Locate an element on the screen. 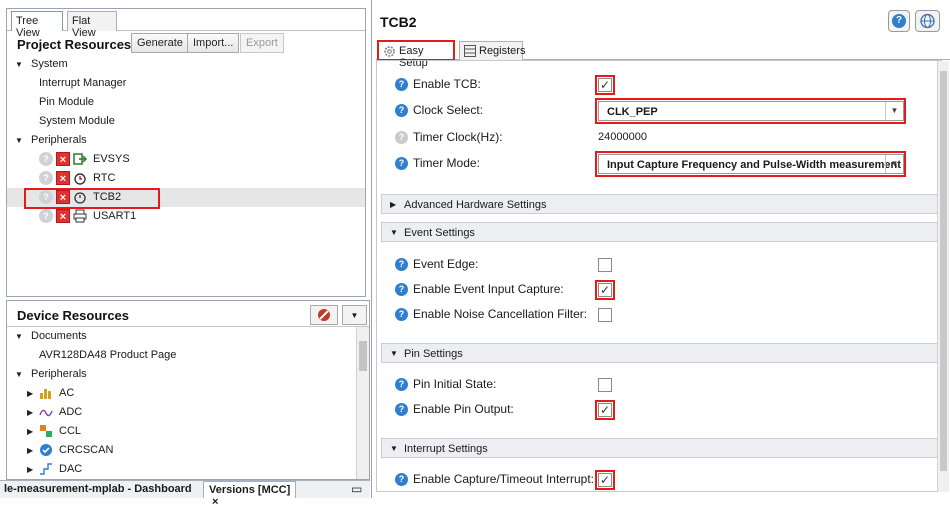 This screenshot has height=508, width=950. page-title: TCB2 is located at coordinates (398, 22).